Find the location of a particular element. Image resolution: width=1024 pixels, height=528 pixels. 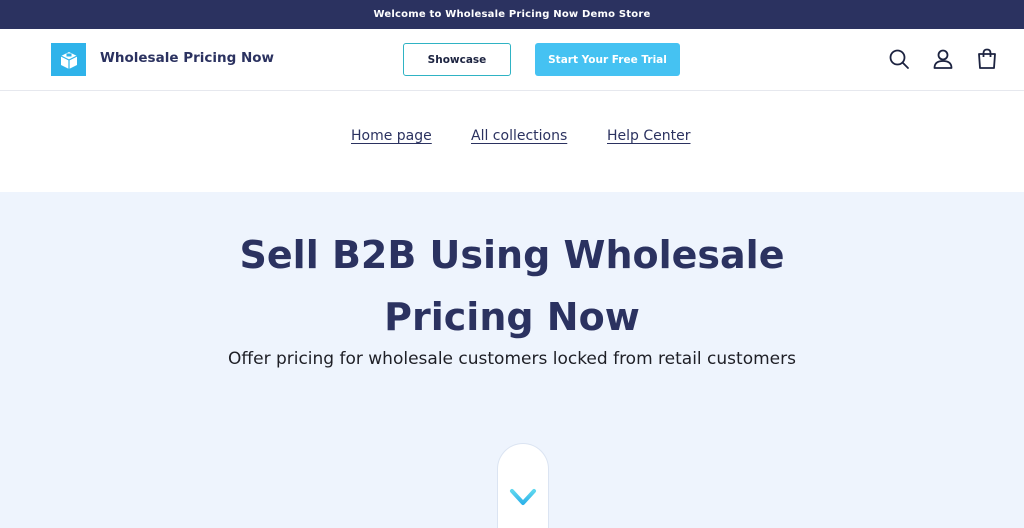

arrow-down-icon is located at coordinates (523, 482).